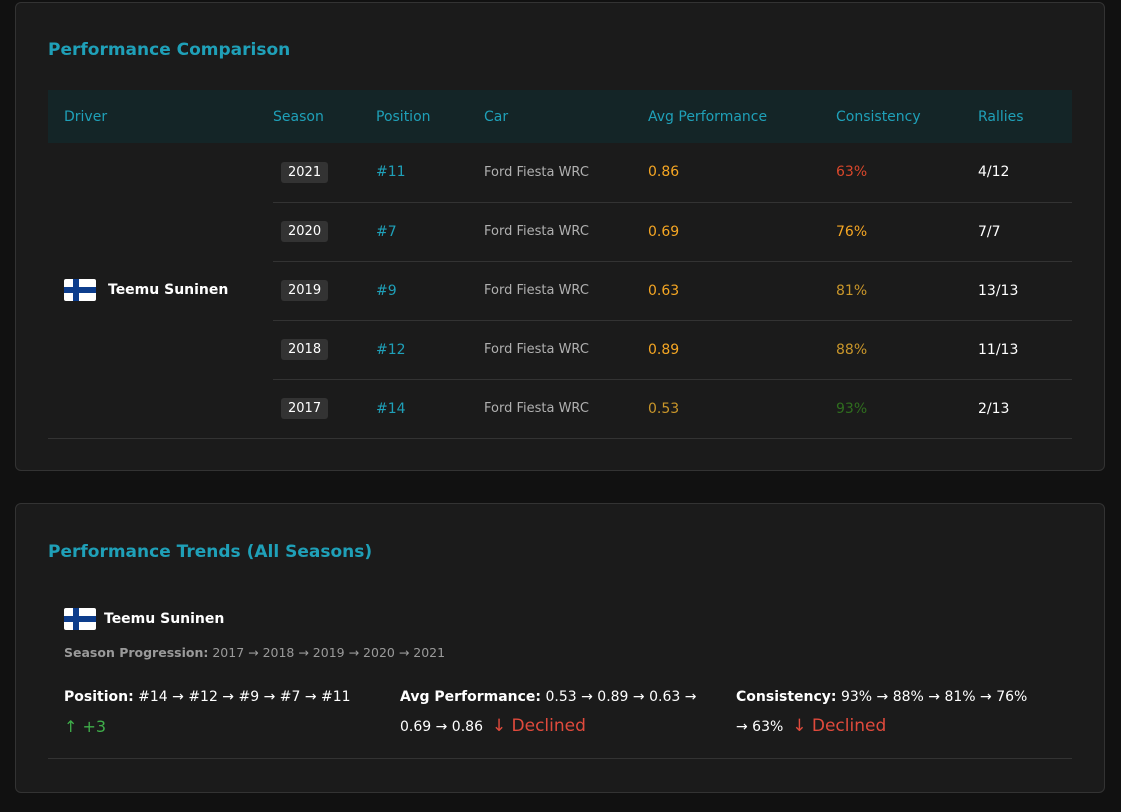 The width and height of the screenshot is (1121, 812). I want to click on consistency-trend-label: Consistency:, so click(786, 697).